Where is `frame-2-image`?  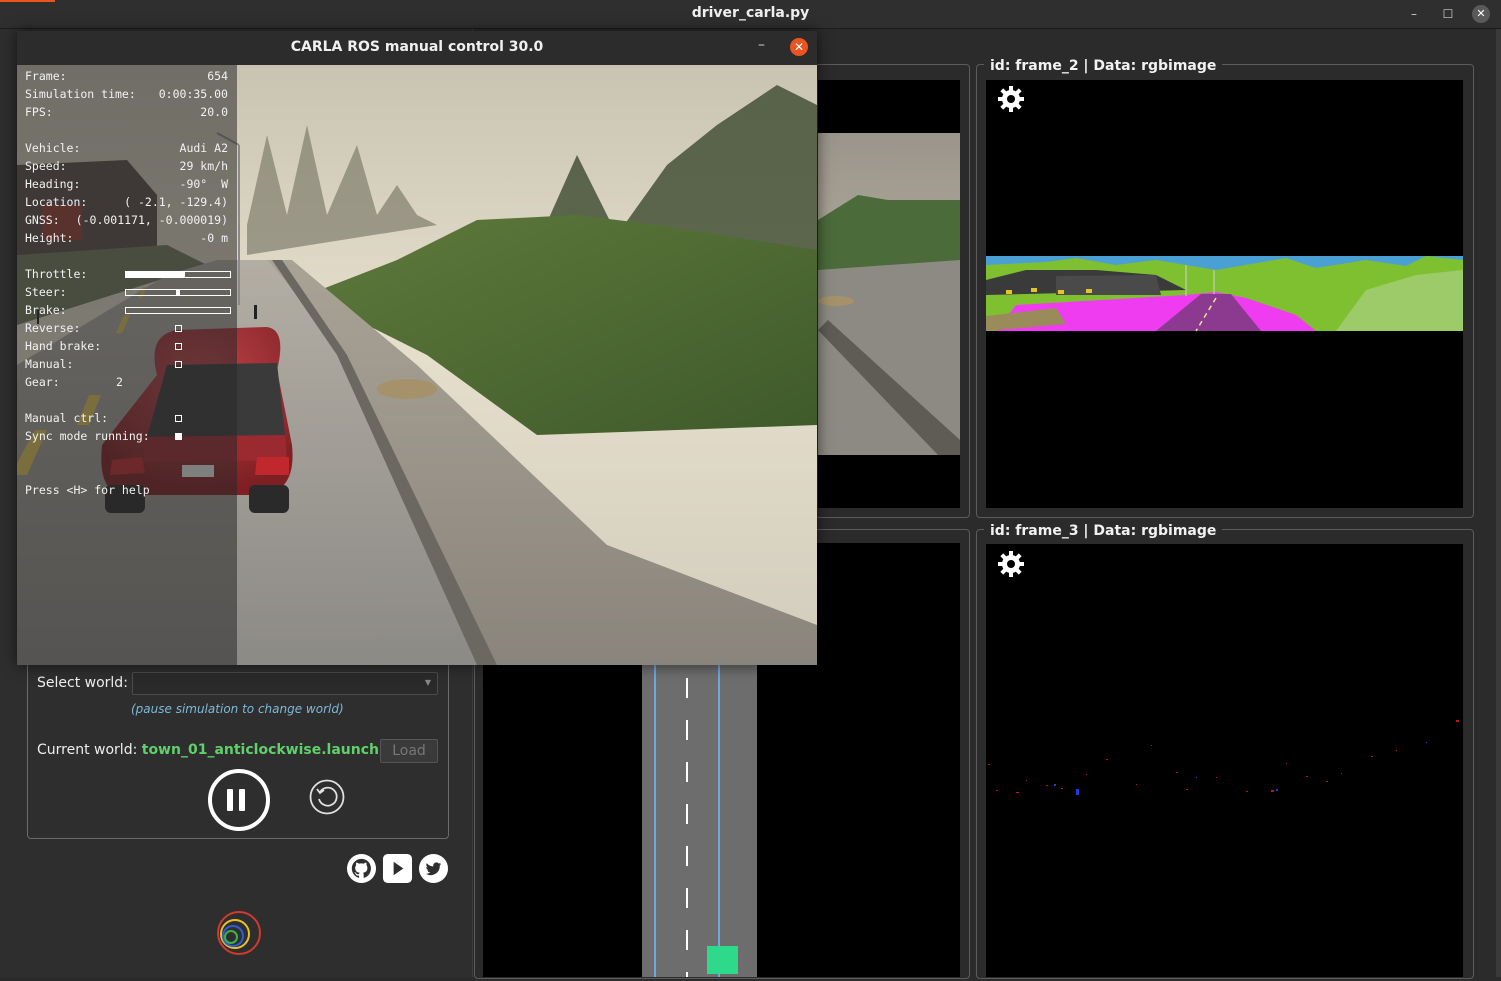 frame-2-image is located at coordinates (1224, 294).